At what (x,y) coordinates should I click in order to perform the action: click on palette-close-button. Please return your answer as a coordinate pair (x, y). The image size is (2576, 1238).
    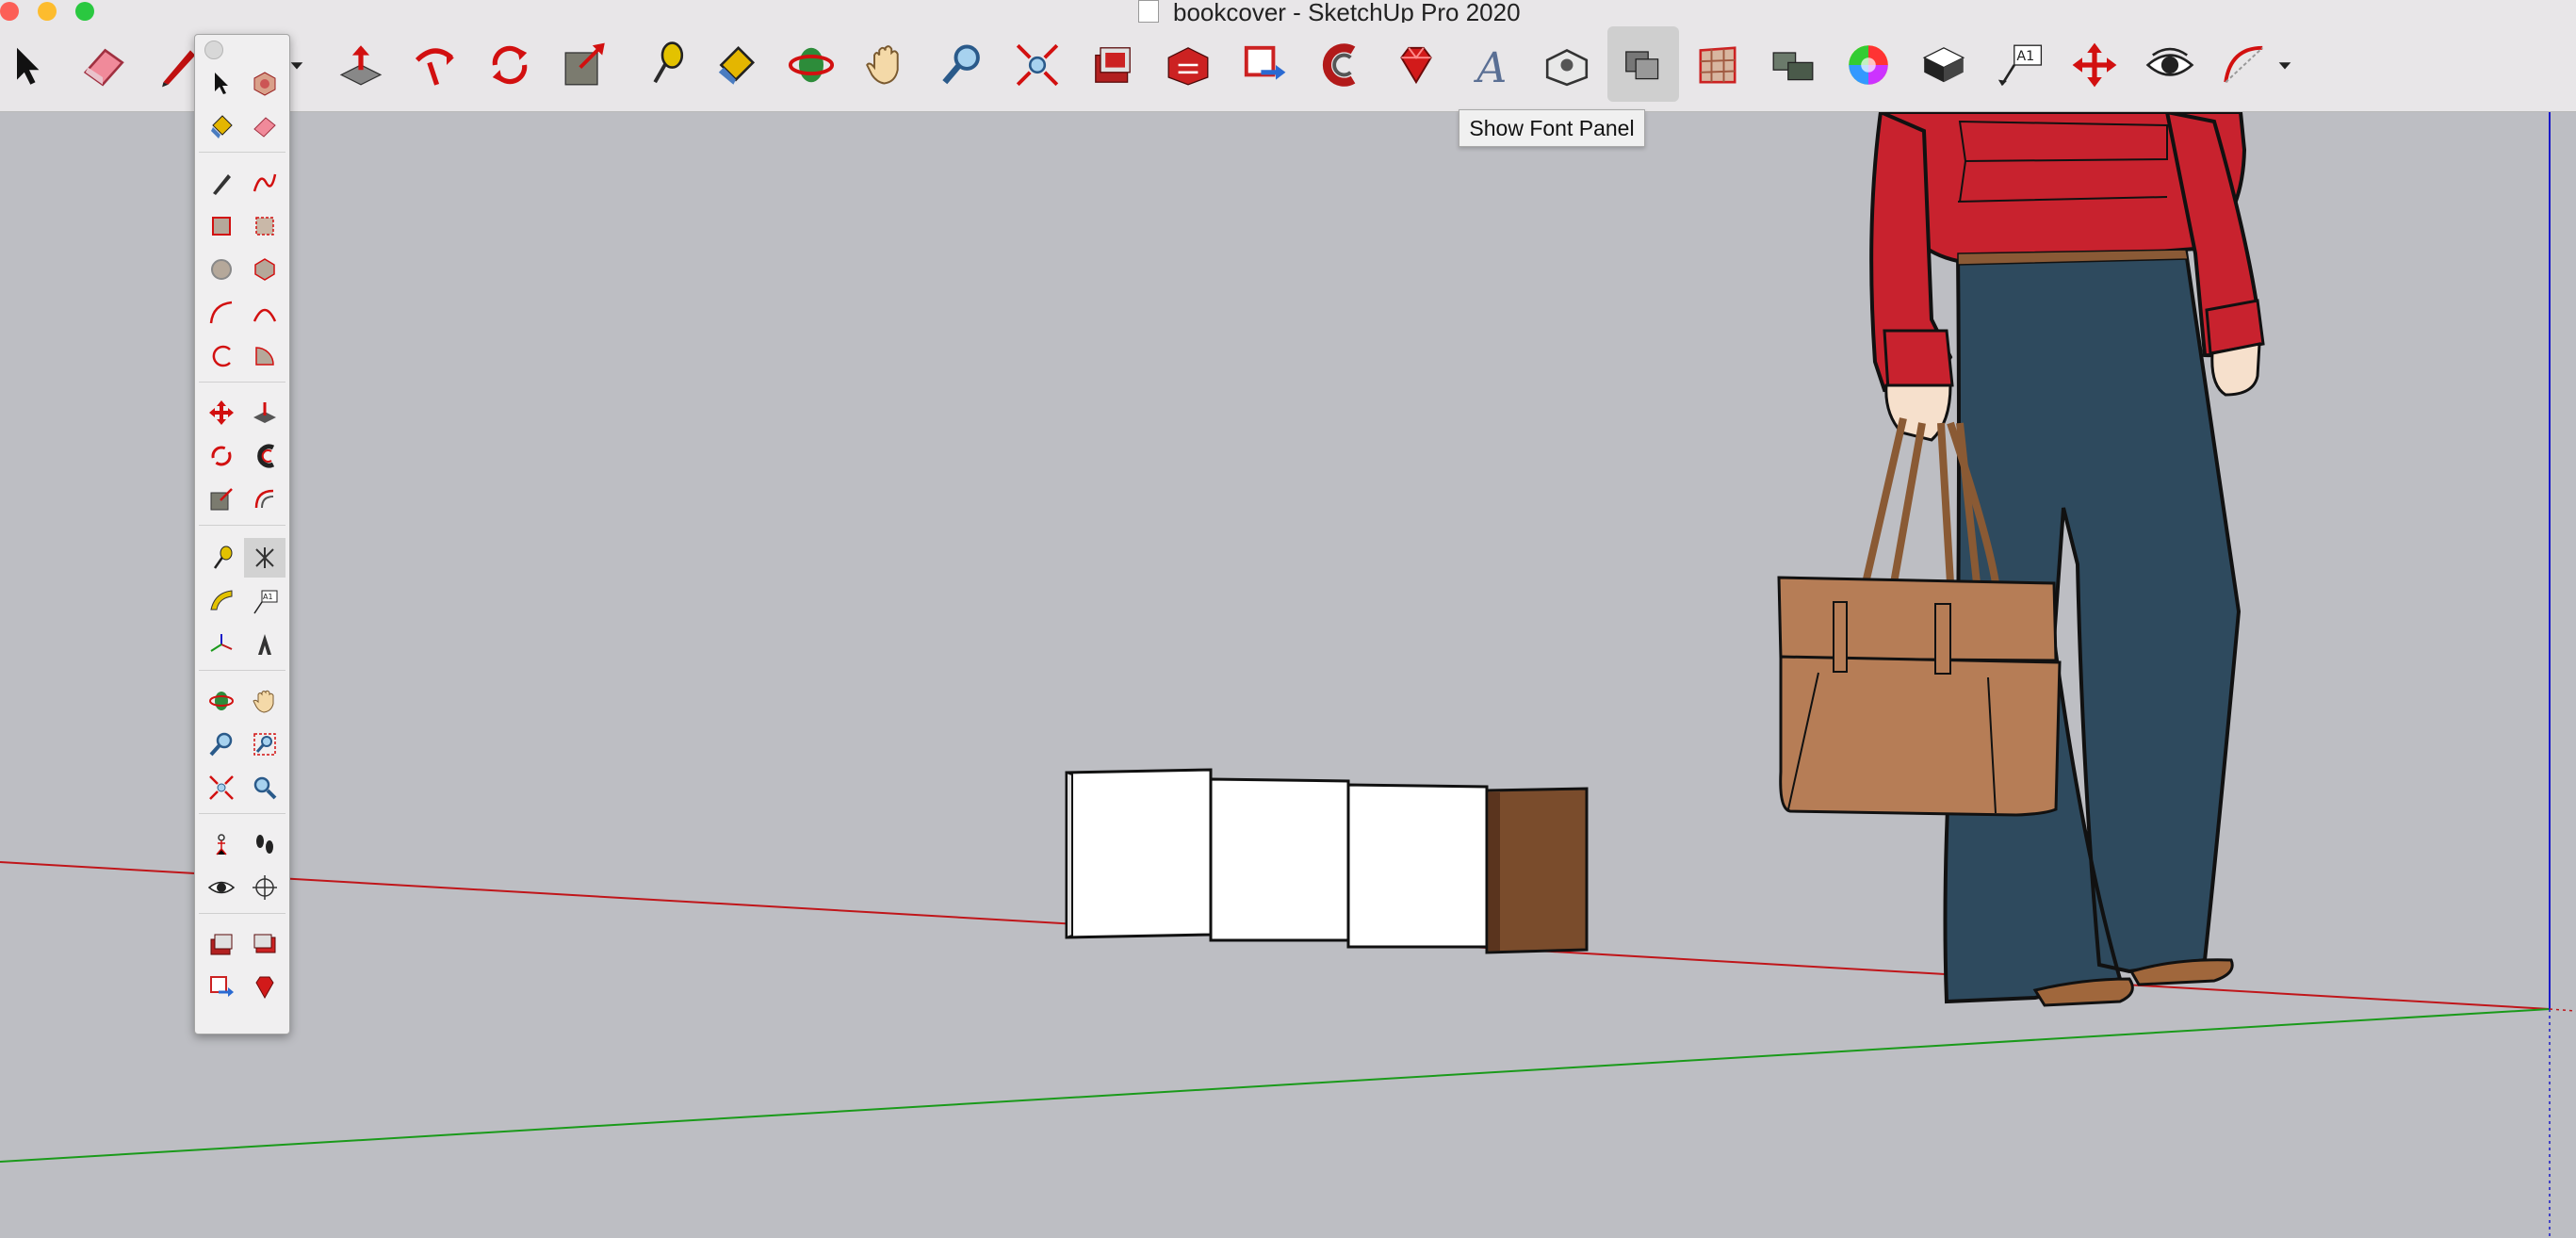
    Looking at the image, I should click on (213, 50).